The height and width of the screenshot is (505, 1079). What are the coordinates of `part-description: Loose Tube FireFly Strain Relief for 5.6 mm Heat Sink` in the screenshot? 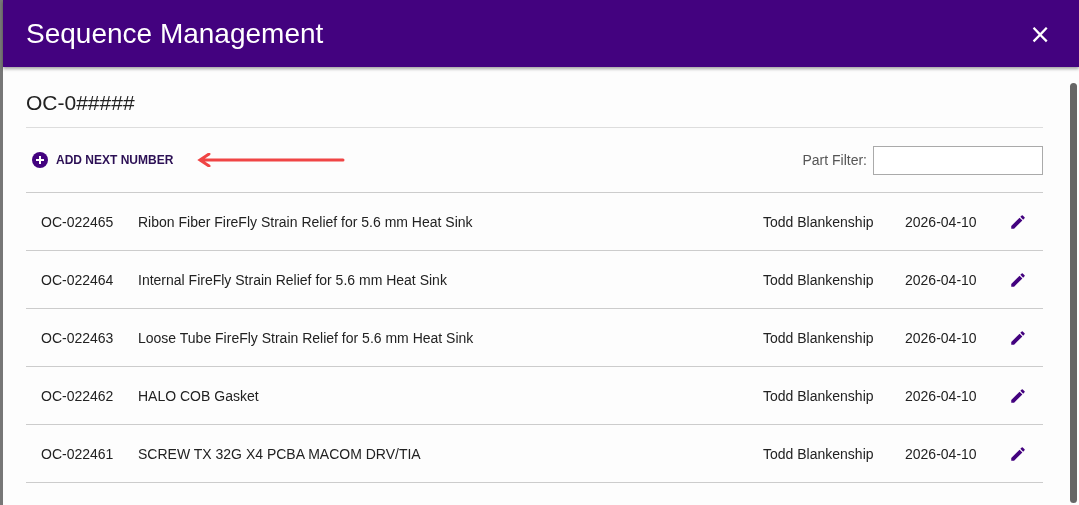 It's located at (306, 337).